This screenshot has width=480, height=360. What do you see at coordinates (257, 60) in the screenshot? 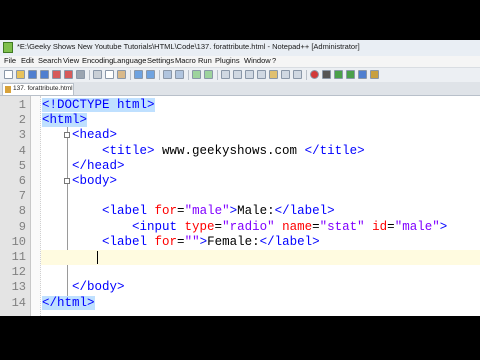
I see `menu-window: Window` at bounding box center [257, 60].